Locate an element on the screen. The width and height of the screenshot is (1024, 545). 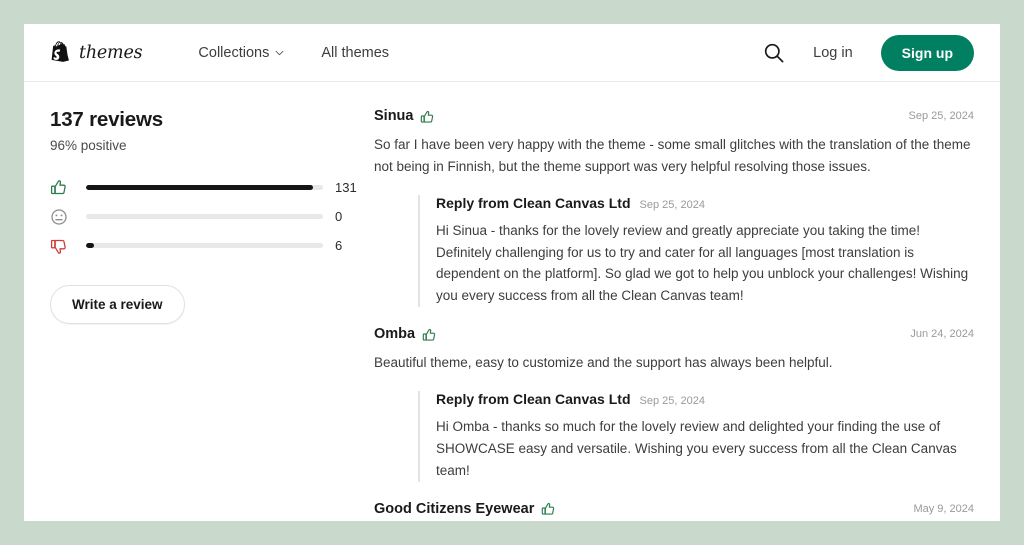
nav-item-collections-label: Collections is located at coordinates (234, 52).